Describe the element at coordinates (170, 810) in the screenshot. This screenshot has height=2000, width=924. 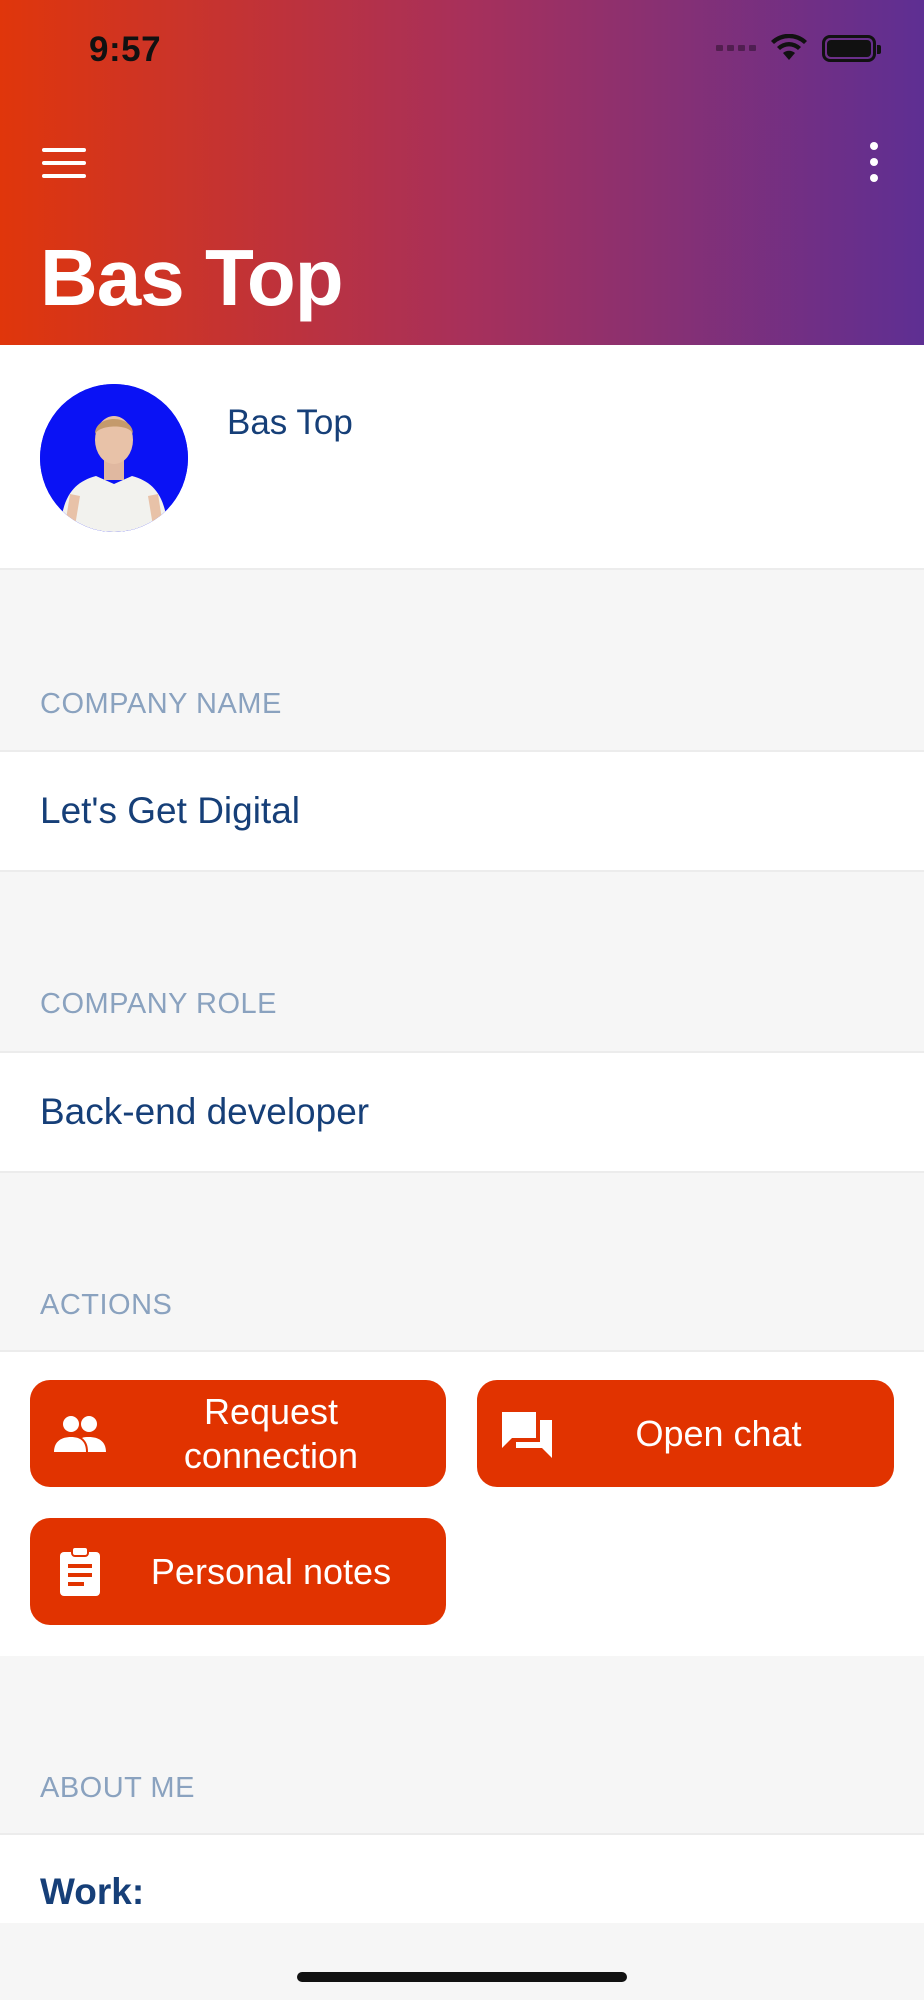
I see `company-name-value: Let's Get Digital` at that location.